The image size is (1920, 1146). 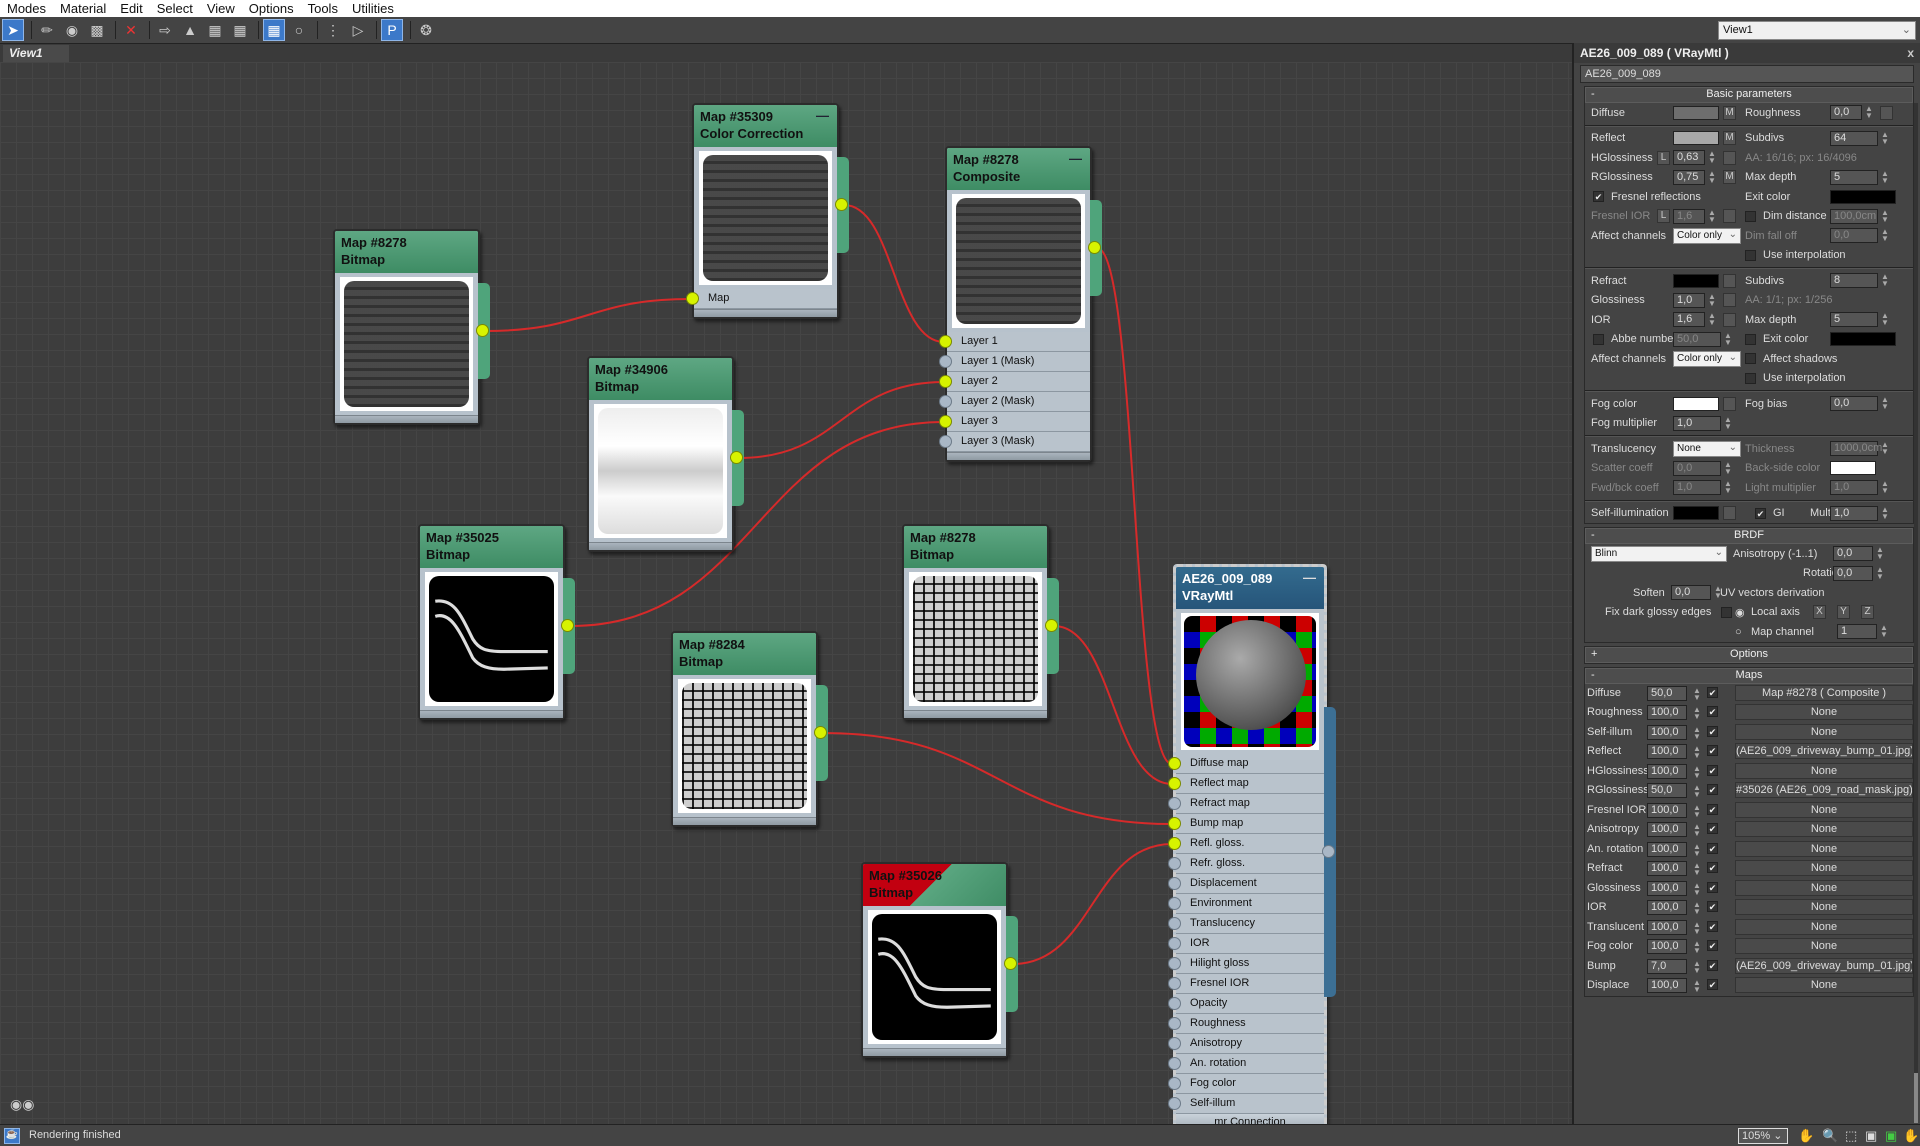 What do you see at coordinates (1729, 177) in the screenshot?
I see `rglossiness-map-button: M` at bounding box center [1729, 177].